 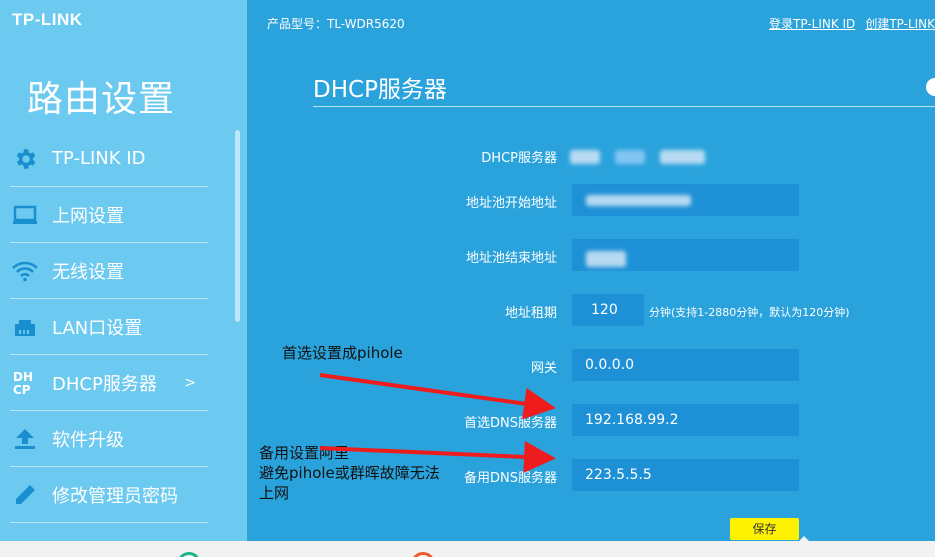 What do you see at coordinates (437, 396) in the screenshot?
I see `arrow-to-primary-dns` at bounding box center [437, 396].